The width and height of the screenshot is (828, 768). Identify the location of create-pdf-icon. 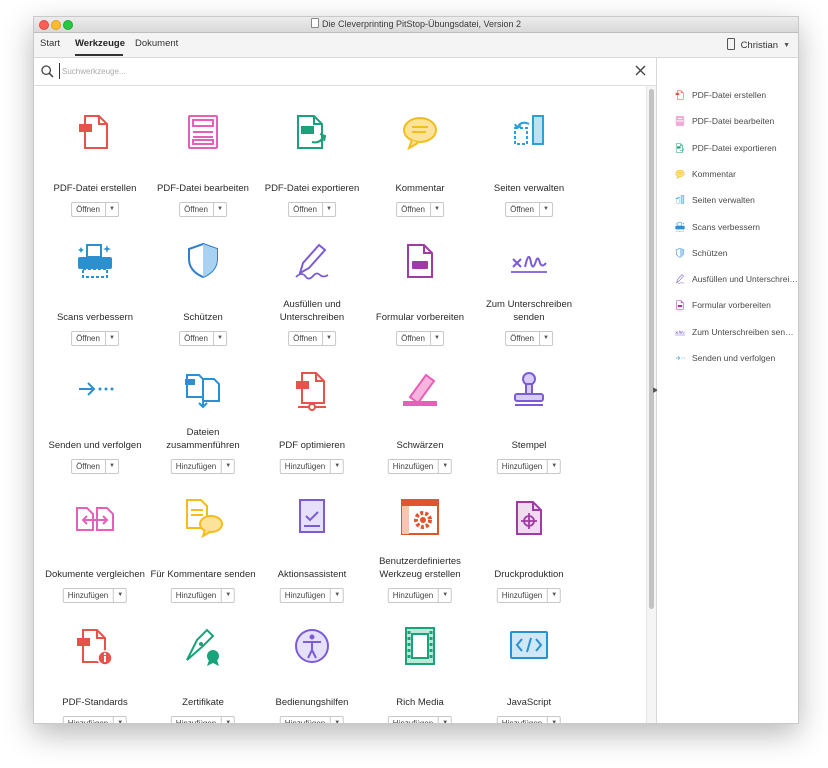
(95, 132).